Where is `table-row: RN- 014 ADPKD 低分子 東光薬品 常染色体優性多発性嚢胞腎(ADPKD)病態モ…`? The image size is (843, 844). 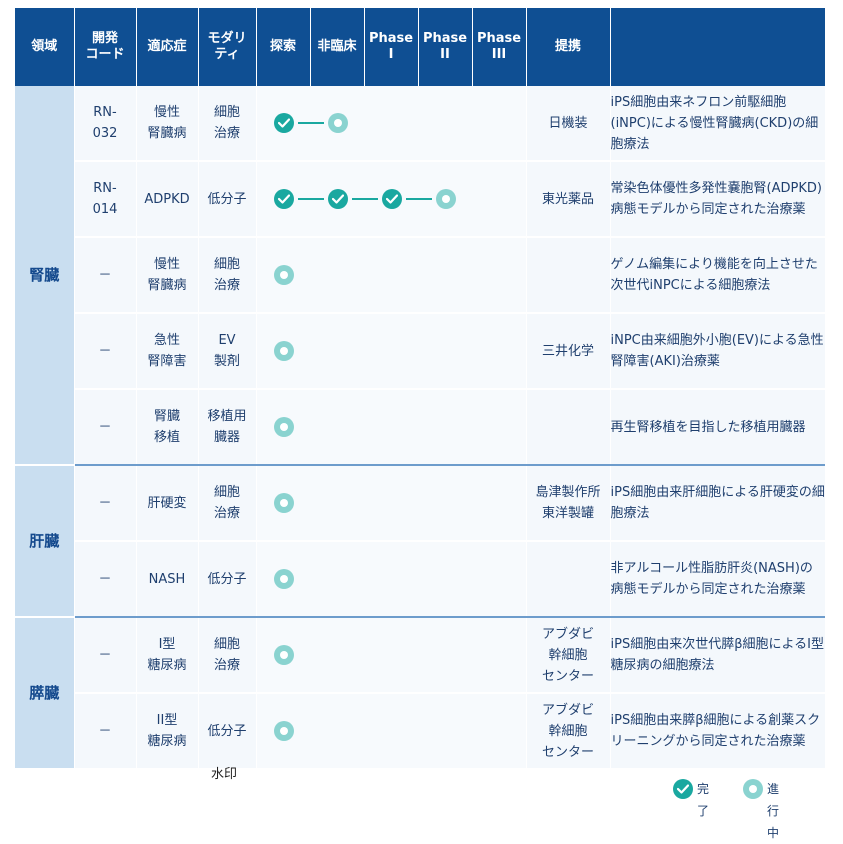 table-row: RN- 014 ADPKD 低分子 東光薬品 常染色体優性多発性嚢胞腎(ADPKD)病態モ… is located at coordinates (420, 199).